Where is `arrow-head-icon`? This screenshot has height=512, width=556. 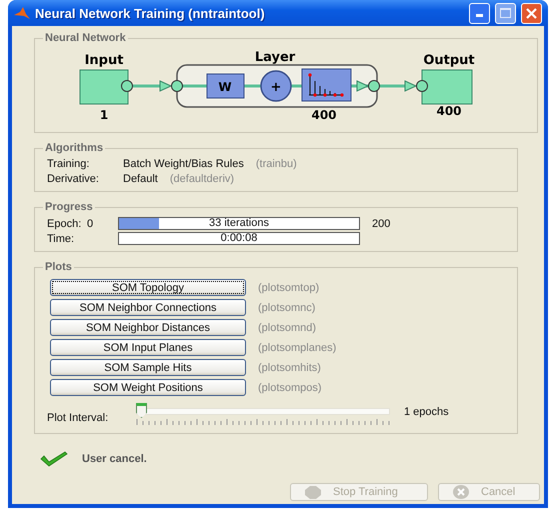 arrow-head-icon is located at coordinates (363, 86).